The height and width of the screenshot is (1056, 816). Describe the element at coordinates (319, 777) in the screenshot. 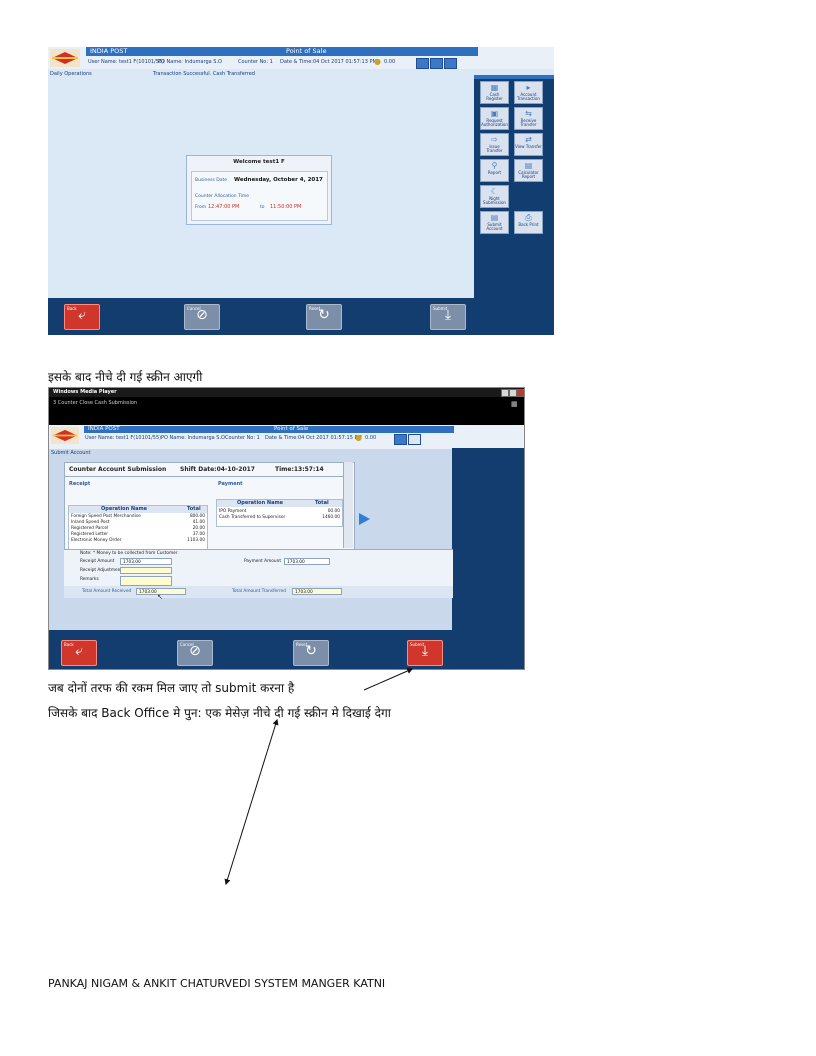

I see `annotation-arrows` at that location.